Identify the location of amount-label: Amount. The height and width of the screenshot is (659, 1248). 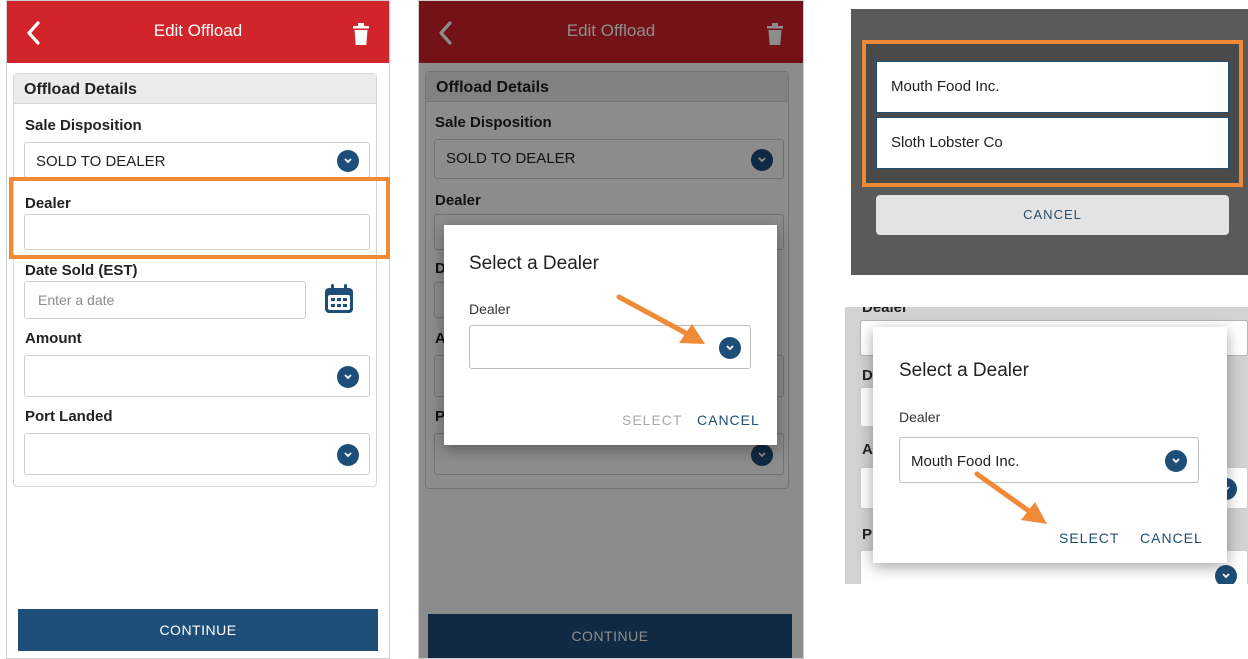
(53, 338).